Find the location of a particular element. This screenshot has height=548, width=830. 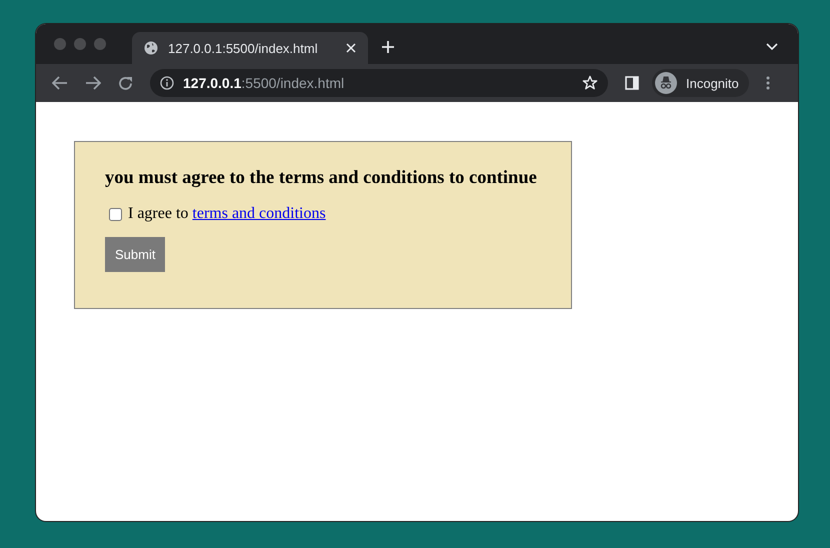

info-icon is located at coordinates (167, 83).